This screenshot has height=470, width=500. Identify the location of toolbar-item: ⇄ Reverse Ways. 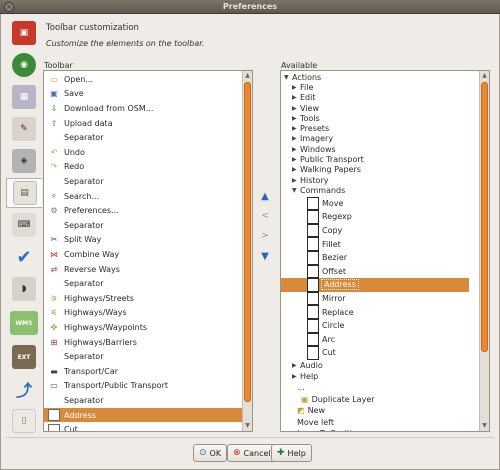
(143, 269).